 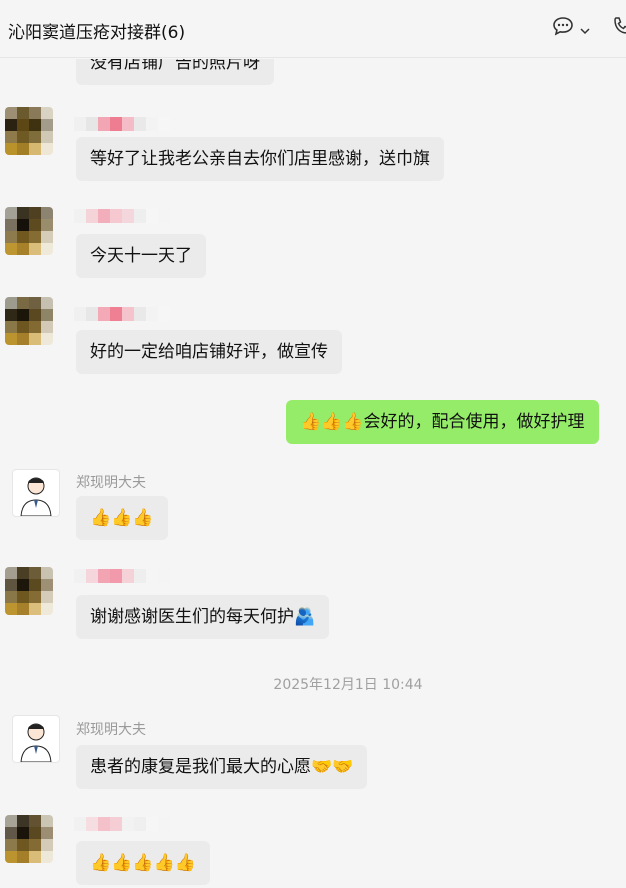 I want to click on message-bubble: 今天十一天了, so click(x=141, y=256).